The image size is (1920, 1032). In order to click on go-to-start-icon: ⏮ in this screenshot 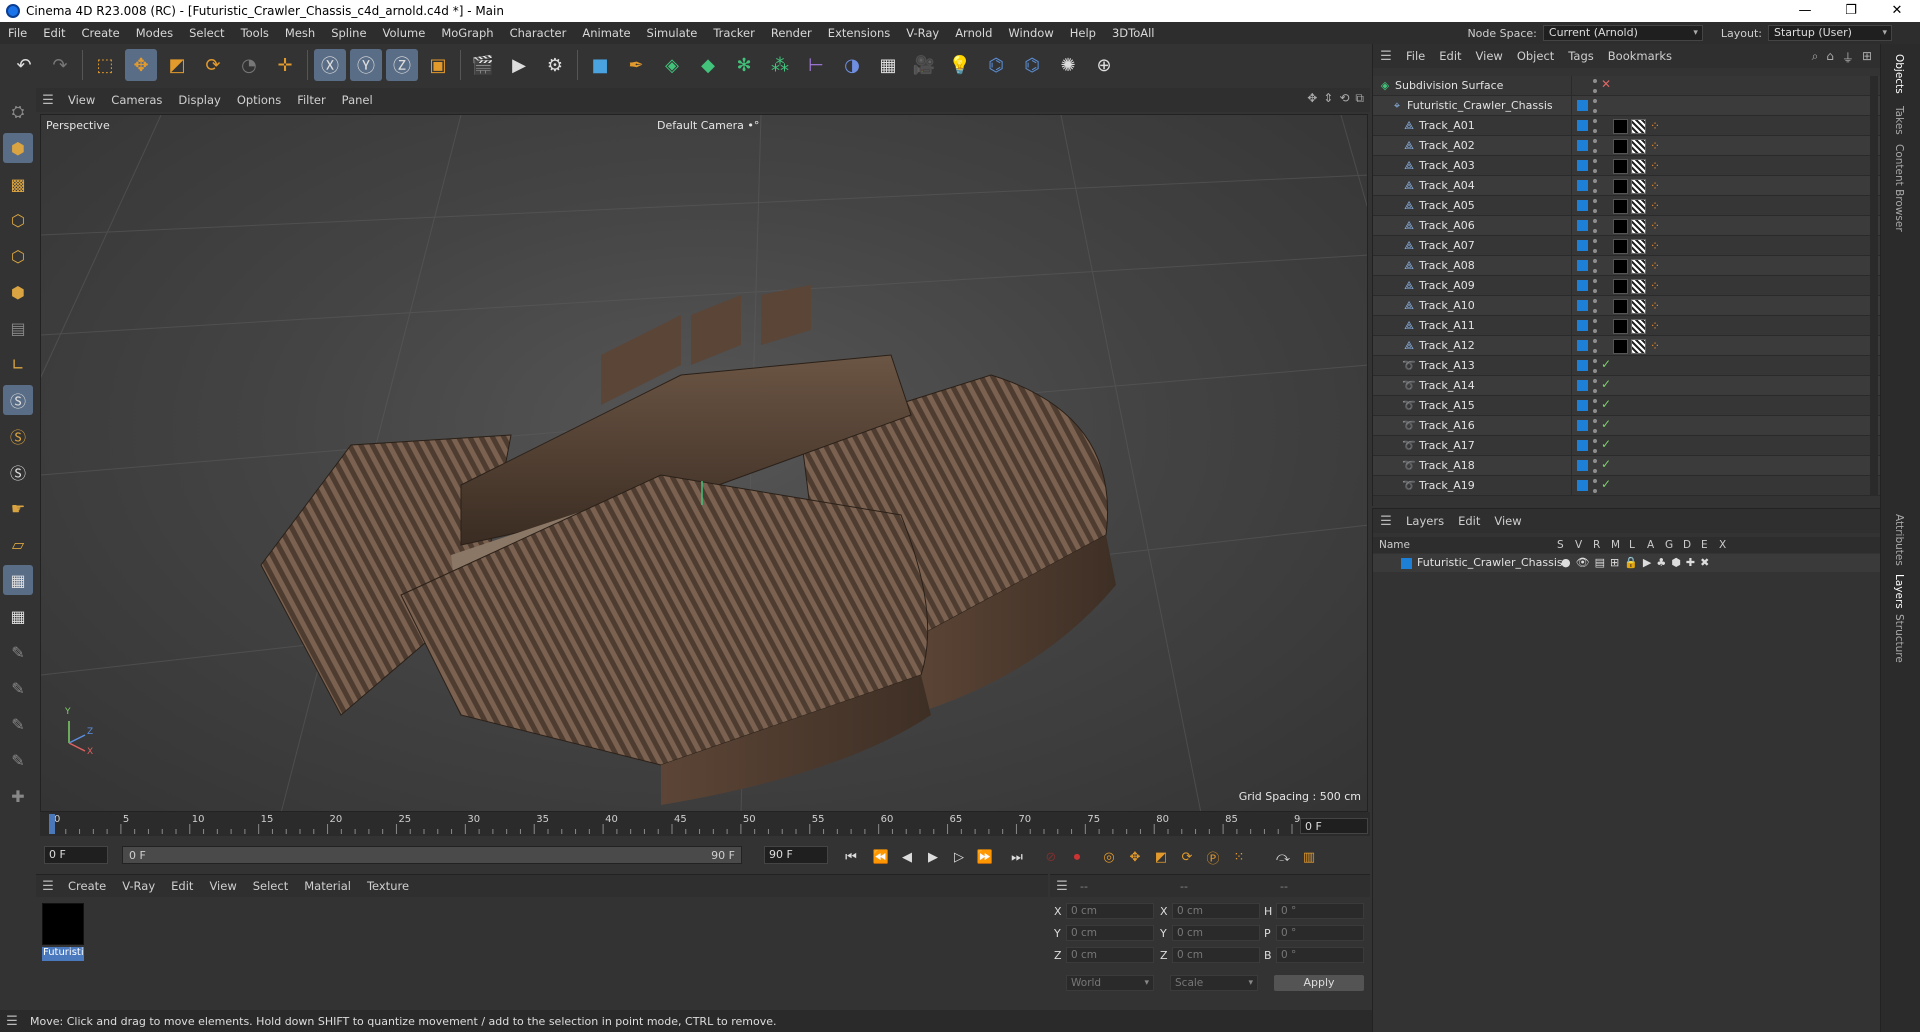, I will do `click(851, 857)`.